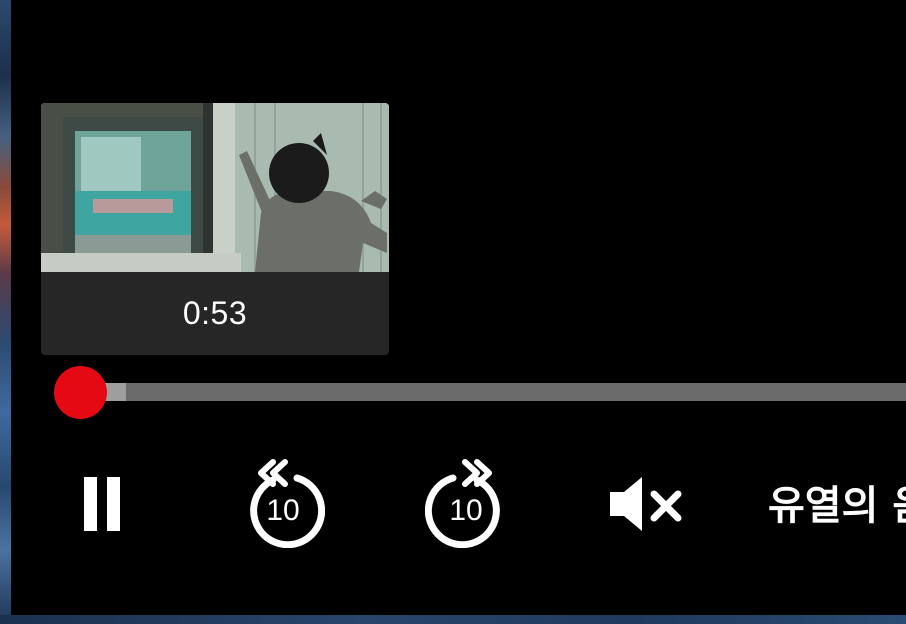  Describe the element at coordinates (465, 510) in the screenshot. I see `forward-seconds-label: 10` at that location.